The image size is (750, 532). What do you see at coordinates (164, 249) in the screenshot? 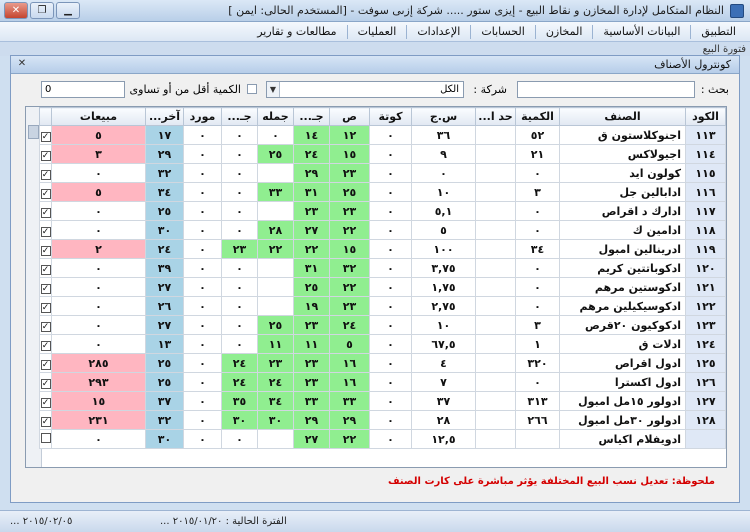
I see `cell-last: ٢٤` at bounding box center [164, 249].